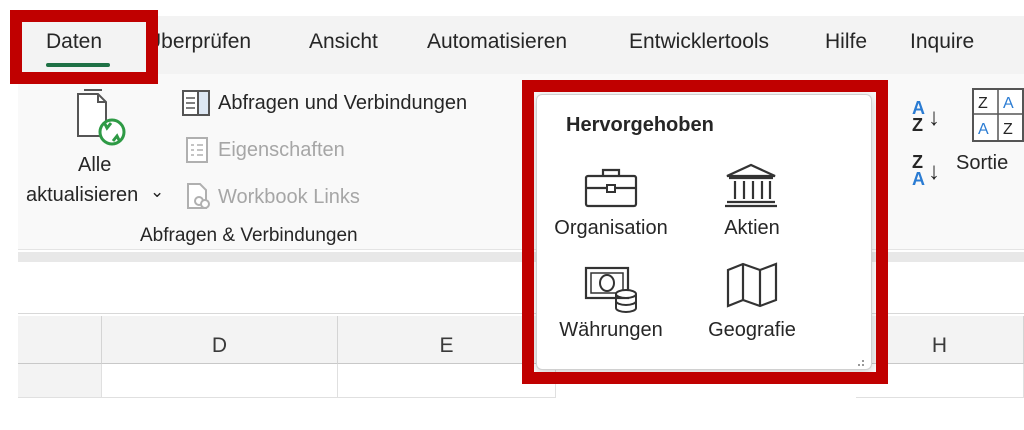  Describe the element at coordinates (343, 103) in the screenshot. I see `queries-connections-label: Abfragen und Verbindungen` at that location.